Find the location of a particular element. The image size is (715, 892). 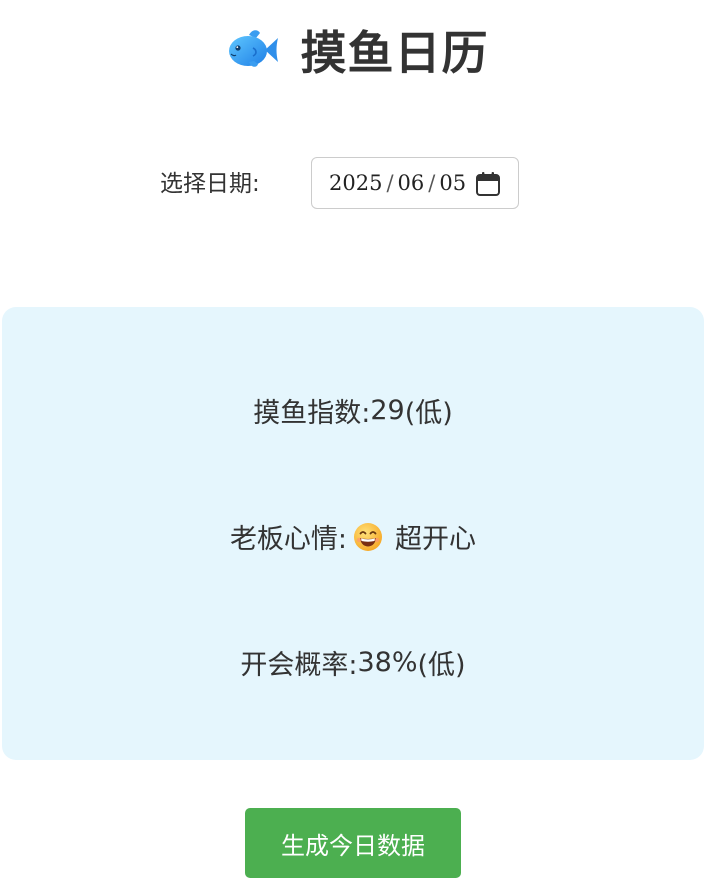

page-header: 摸鱼日历 is located at coordinates (357, 50).